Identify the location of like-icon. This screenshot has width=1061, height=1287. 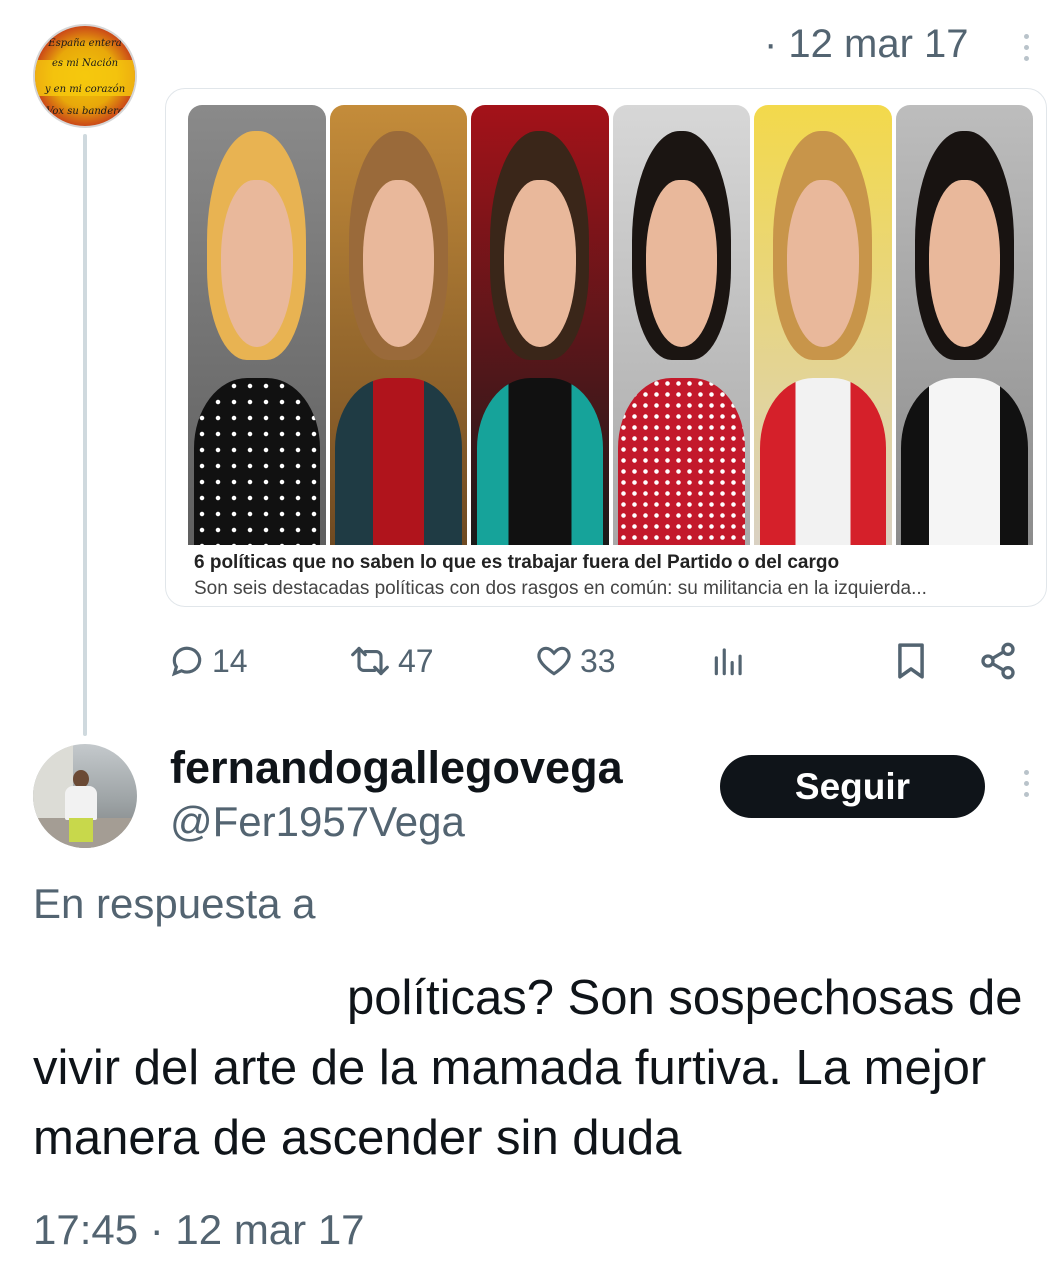
(554, 661).